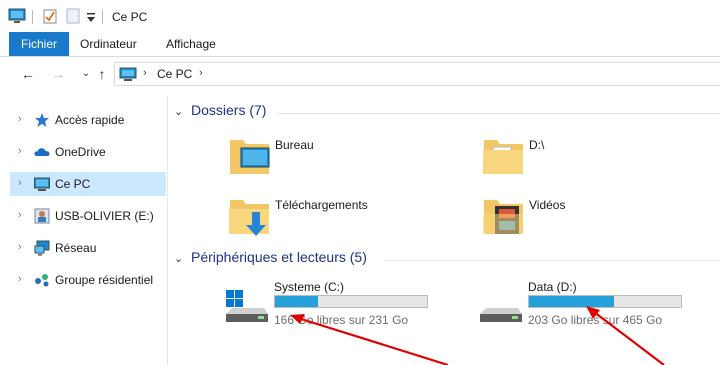 The width and height of the screenshot is (720, 365). Describe the element at coordinates (360, 16) in the screenshot. I see `title-bar: Ce PC` at that location.